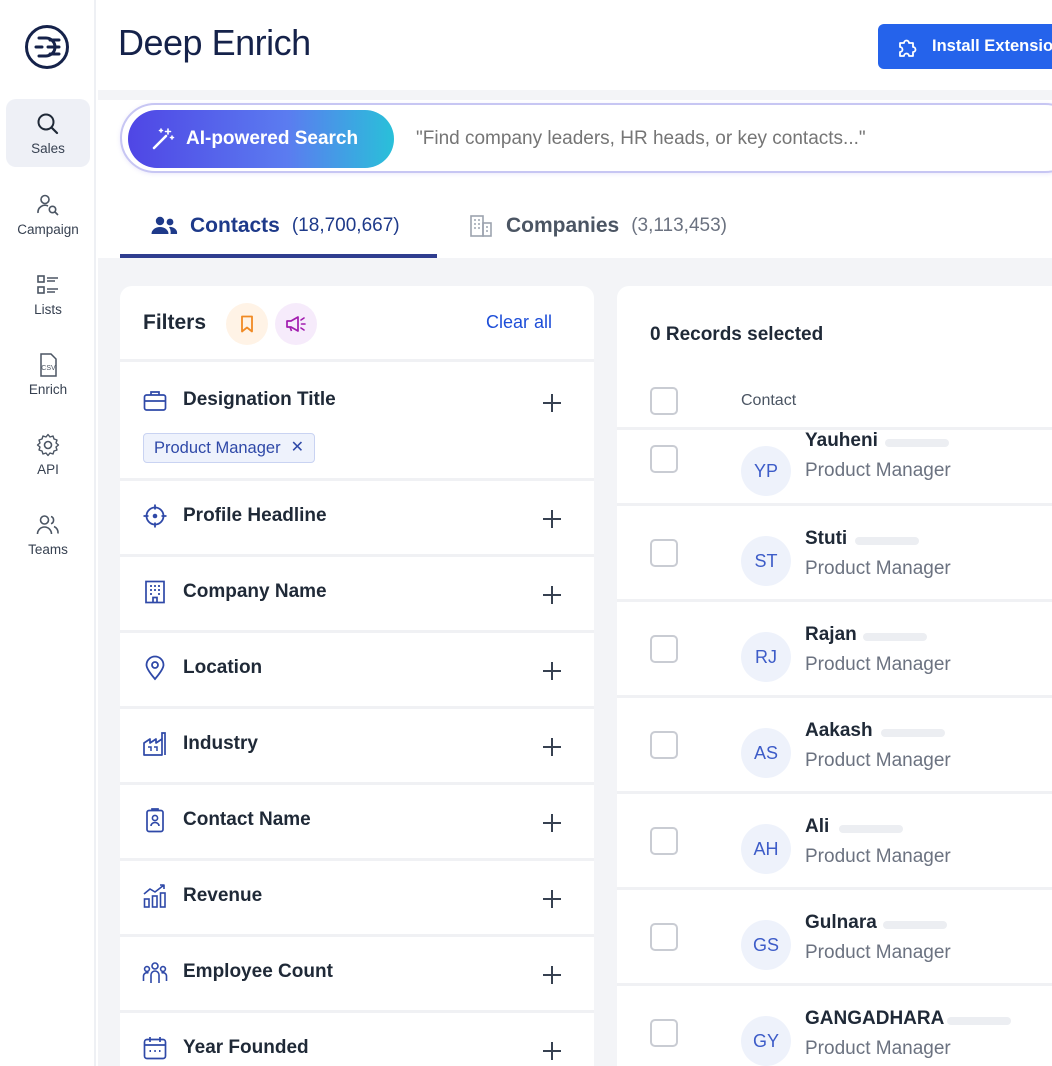  What do you see at coordinates (826, 539) in the screenshot?
I see `contact-name: Stuti` at bounding box center [826, 539].